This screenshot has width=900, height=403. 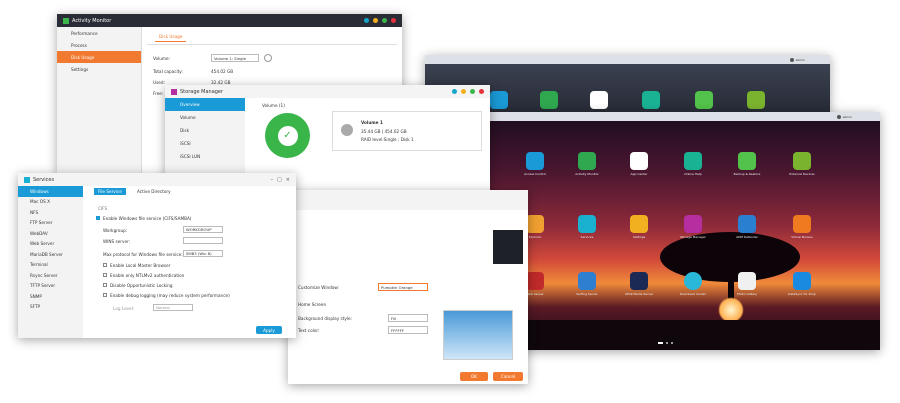 What do you see at coordinates (651, 100) in the screenshot?
I see `app-icon-online-help` at bounding box center [651, 100].